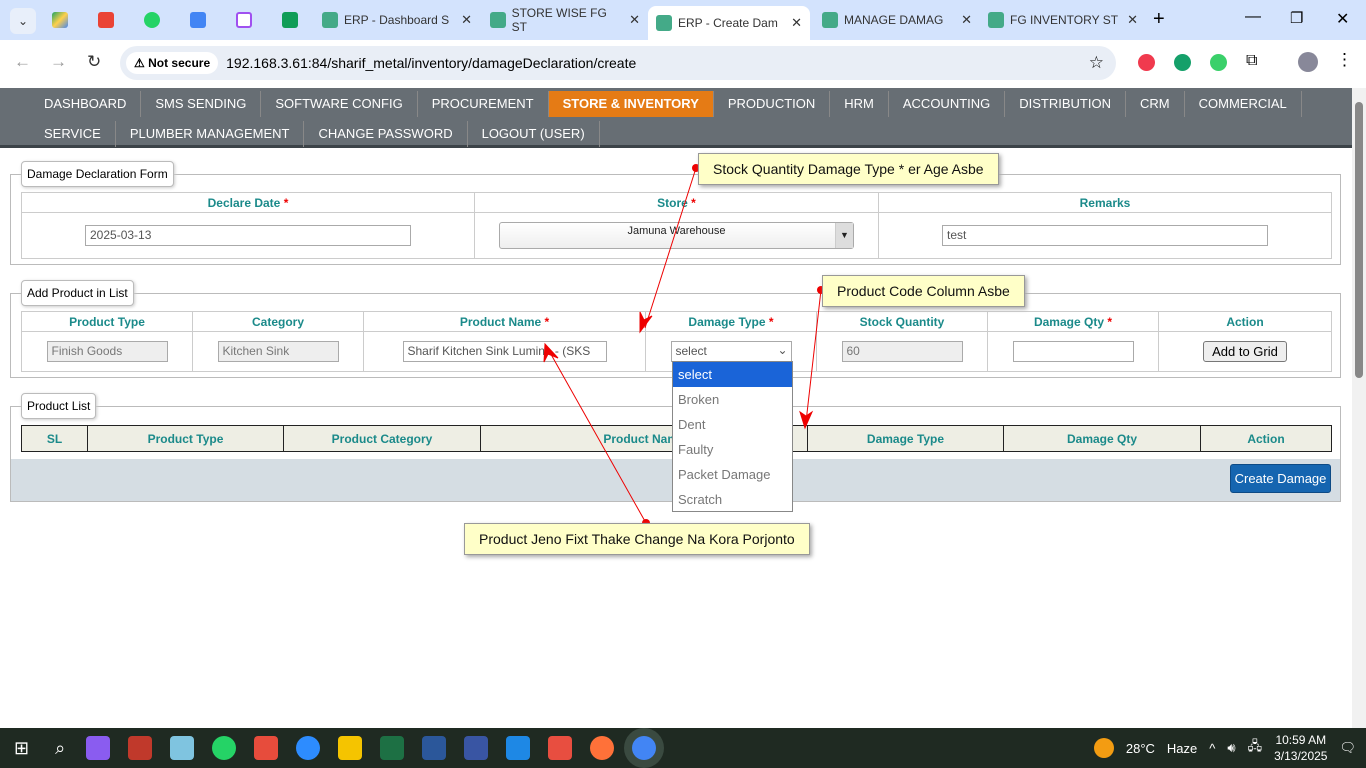  What do you see at coordinates (392, 748) in the screenshot?
I see `excel-icon` at bounding box center [392, 748].